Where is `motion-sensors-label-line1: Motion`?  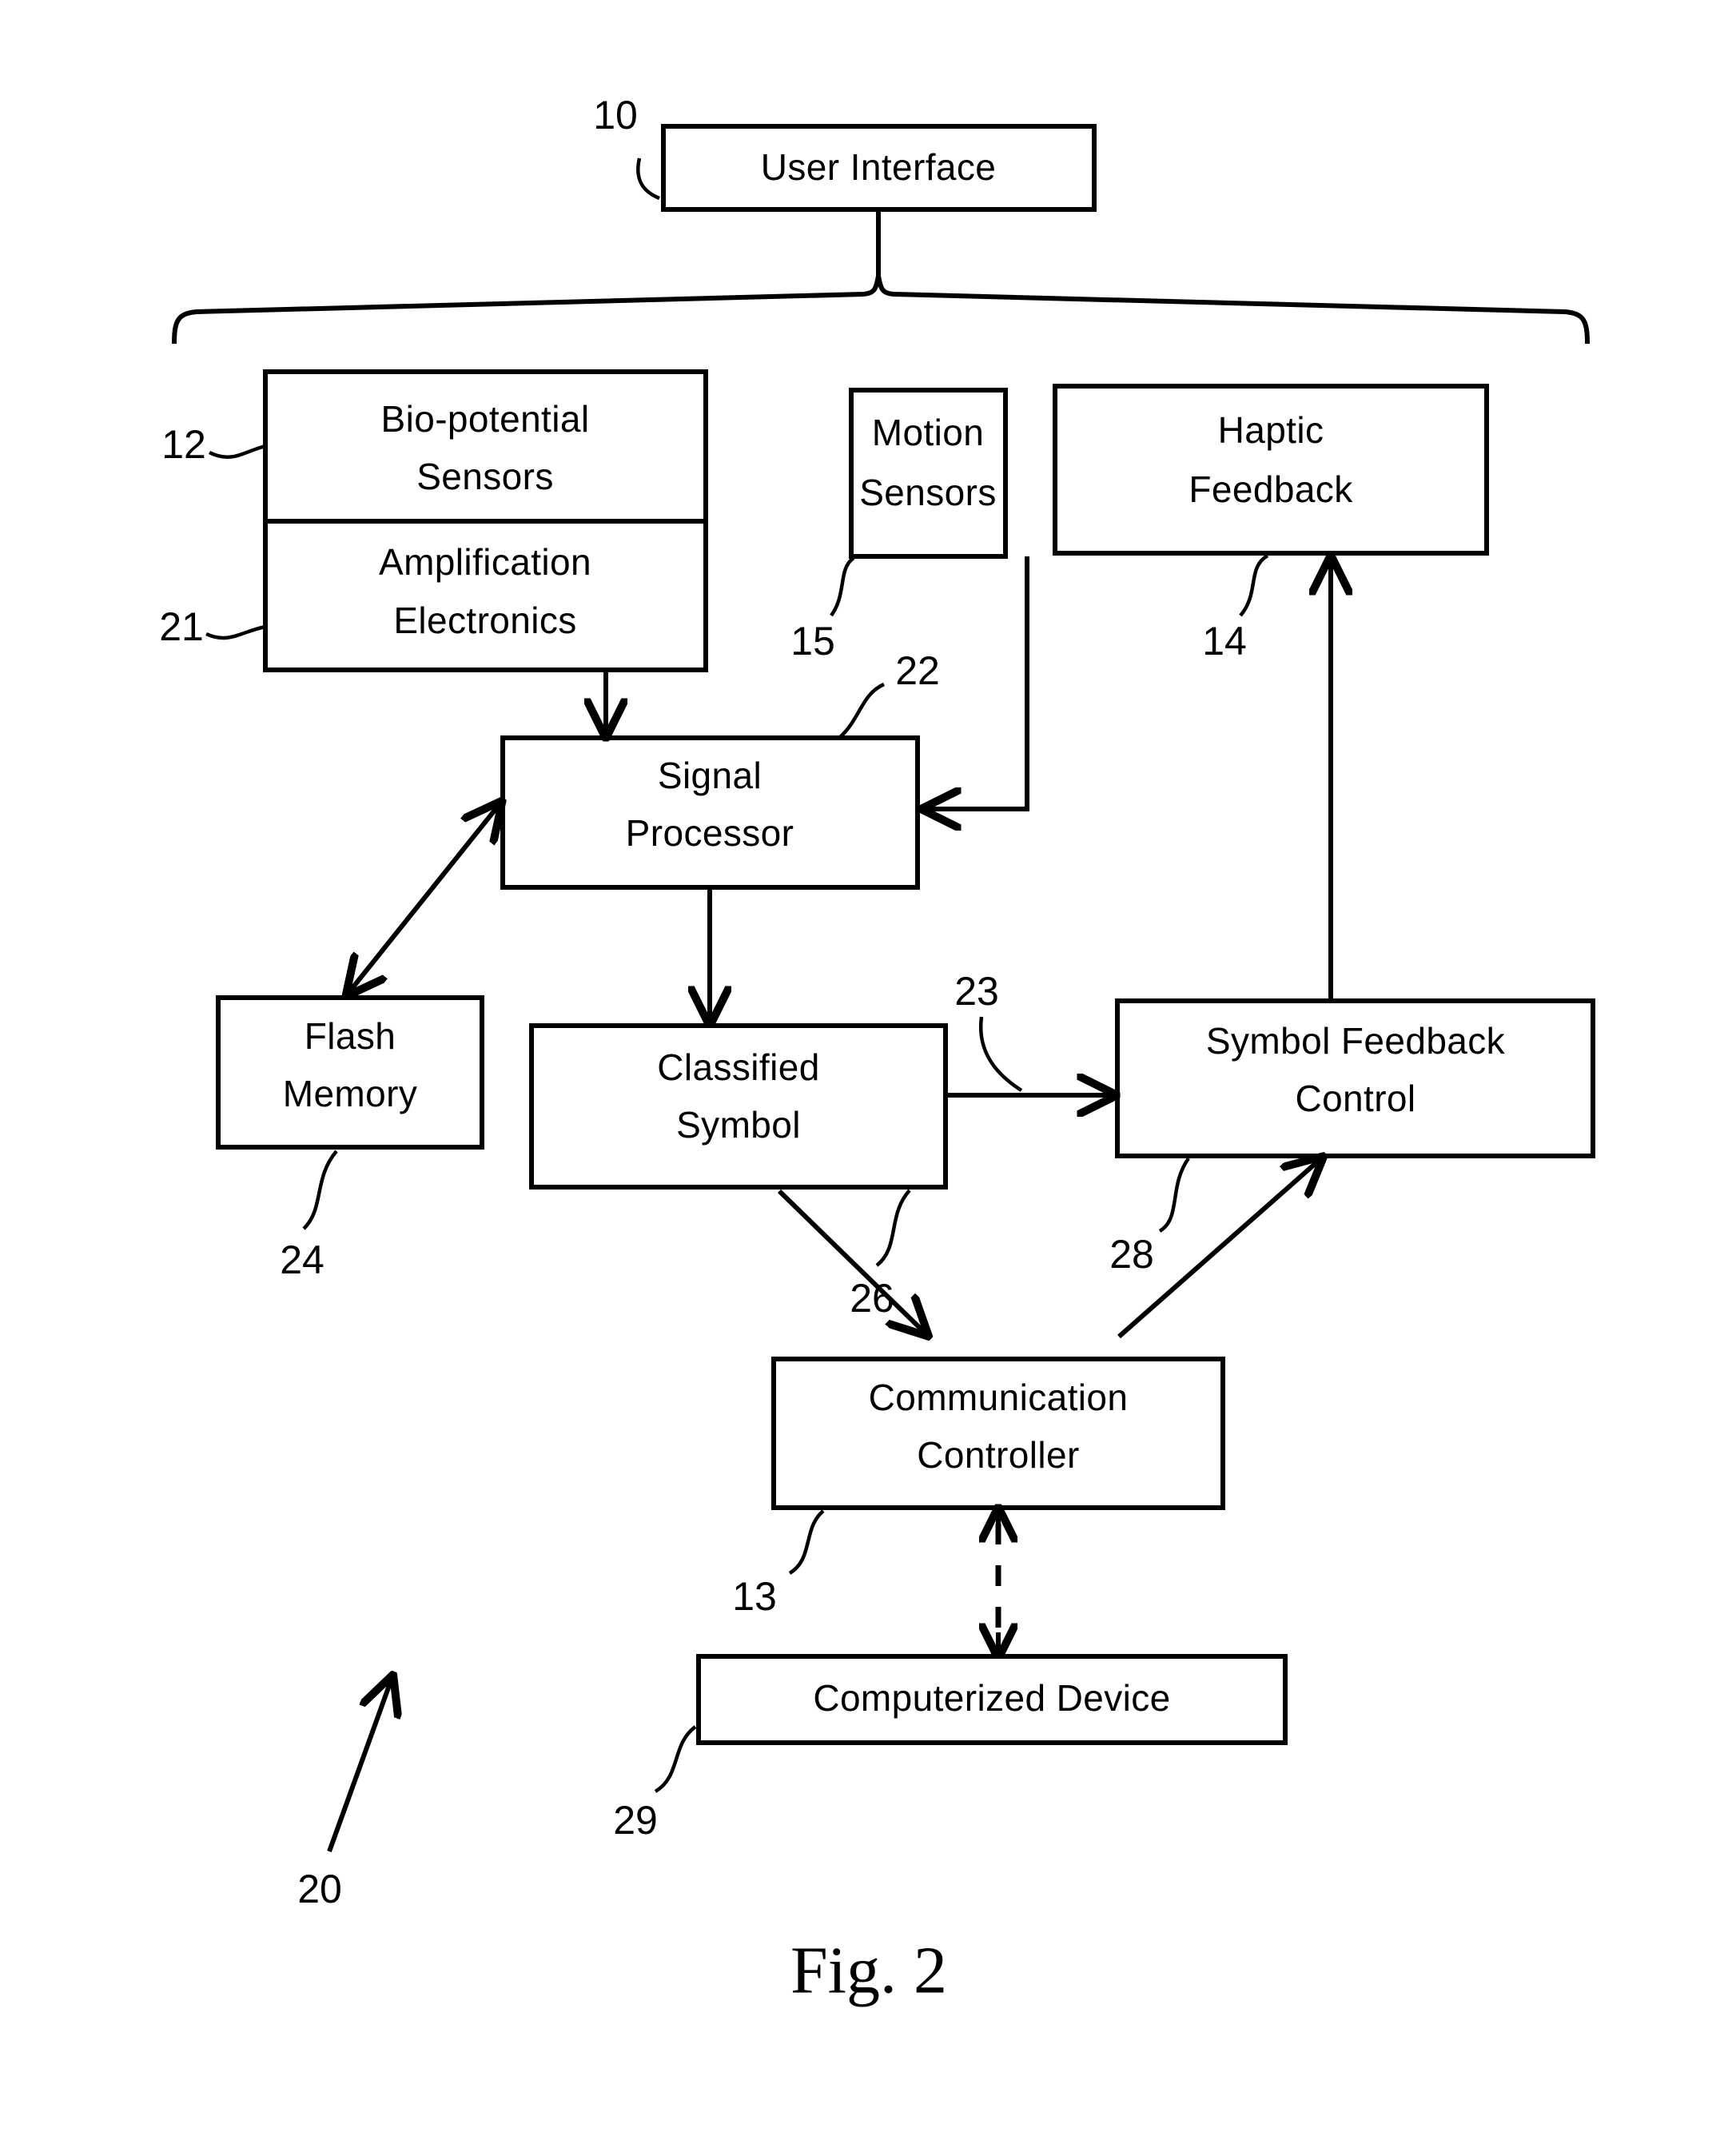 motion-sensors-label-line1: Motion is located at coordinates (928, 433).